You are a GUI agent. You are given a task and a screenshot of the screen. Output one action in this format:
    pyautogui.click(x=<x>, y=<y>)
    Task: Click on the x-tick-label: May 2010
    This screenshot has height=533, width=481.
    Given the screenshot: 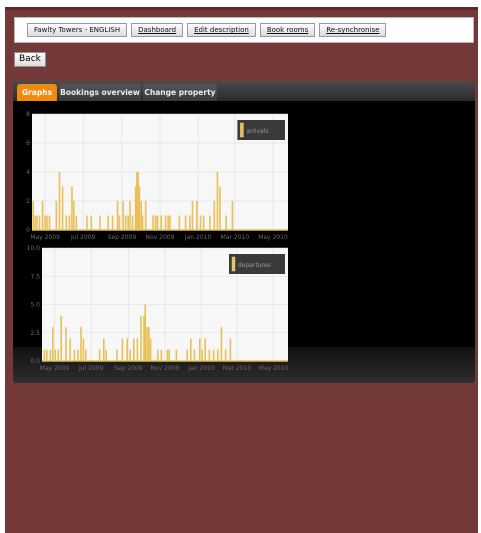 What is the action you would take?
    pyautogui.click(x=273, y=237)
    